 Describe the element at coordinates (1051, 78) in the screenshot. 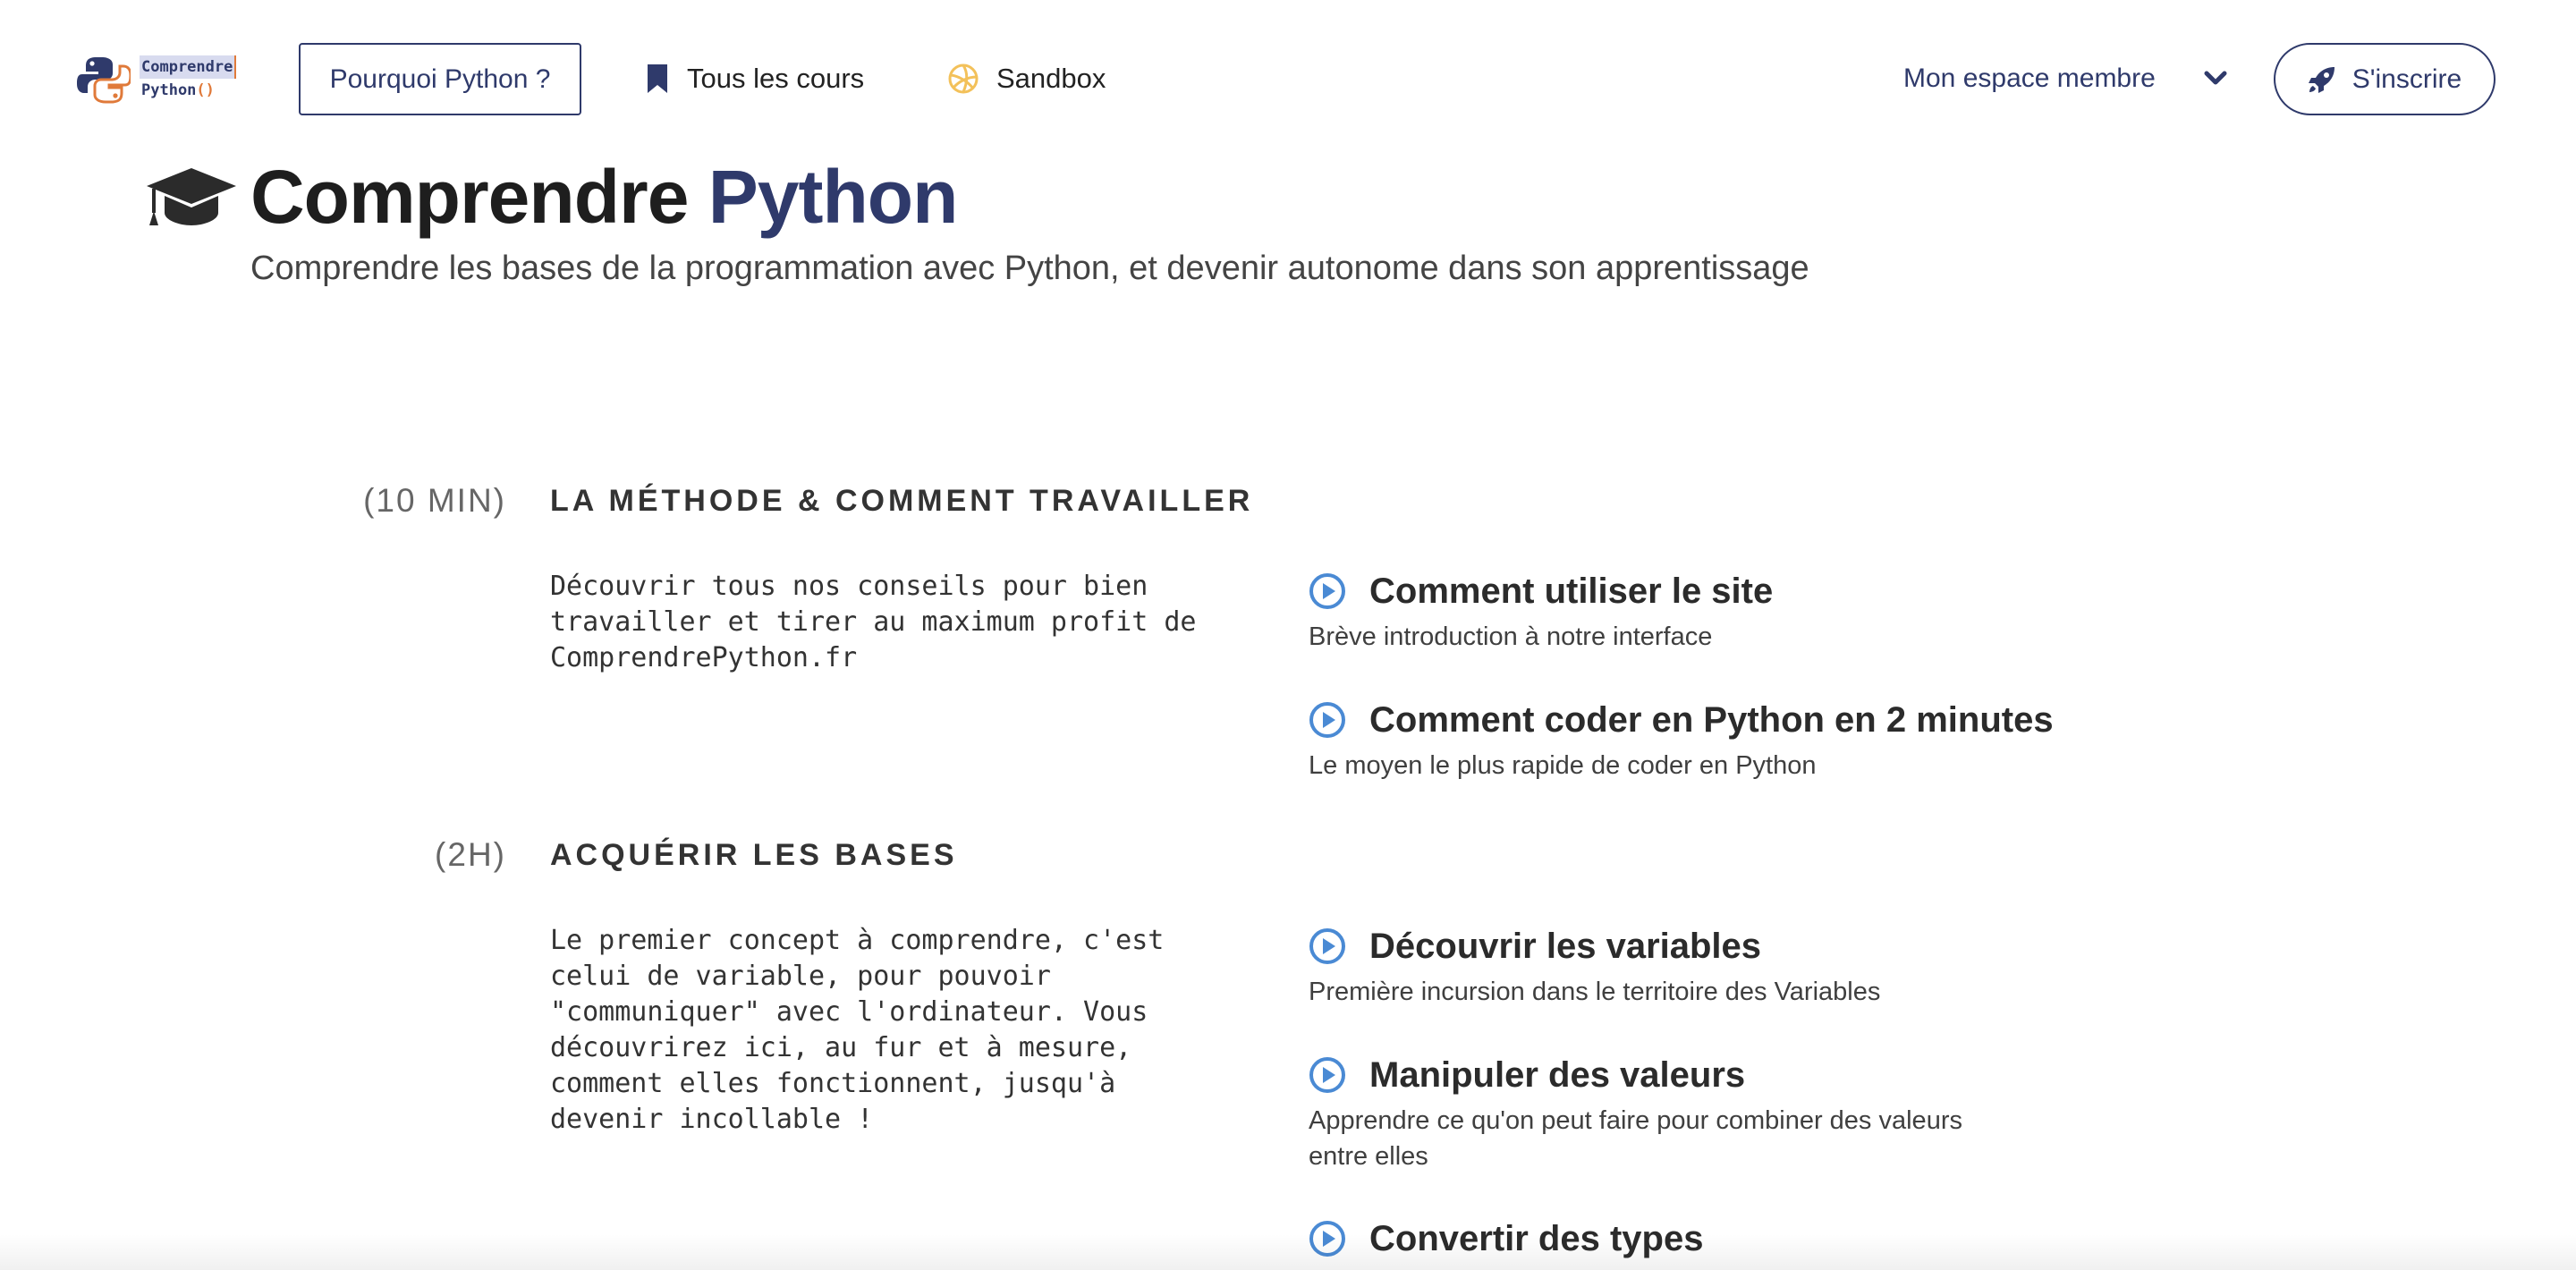

I see `sandbox-label: Sandbox` at that location.